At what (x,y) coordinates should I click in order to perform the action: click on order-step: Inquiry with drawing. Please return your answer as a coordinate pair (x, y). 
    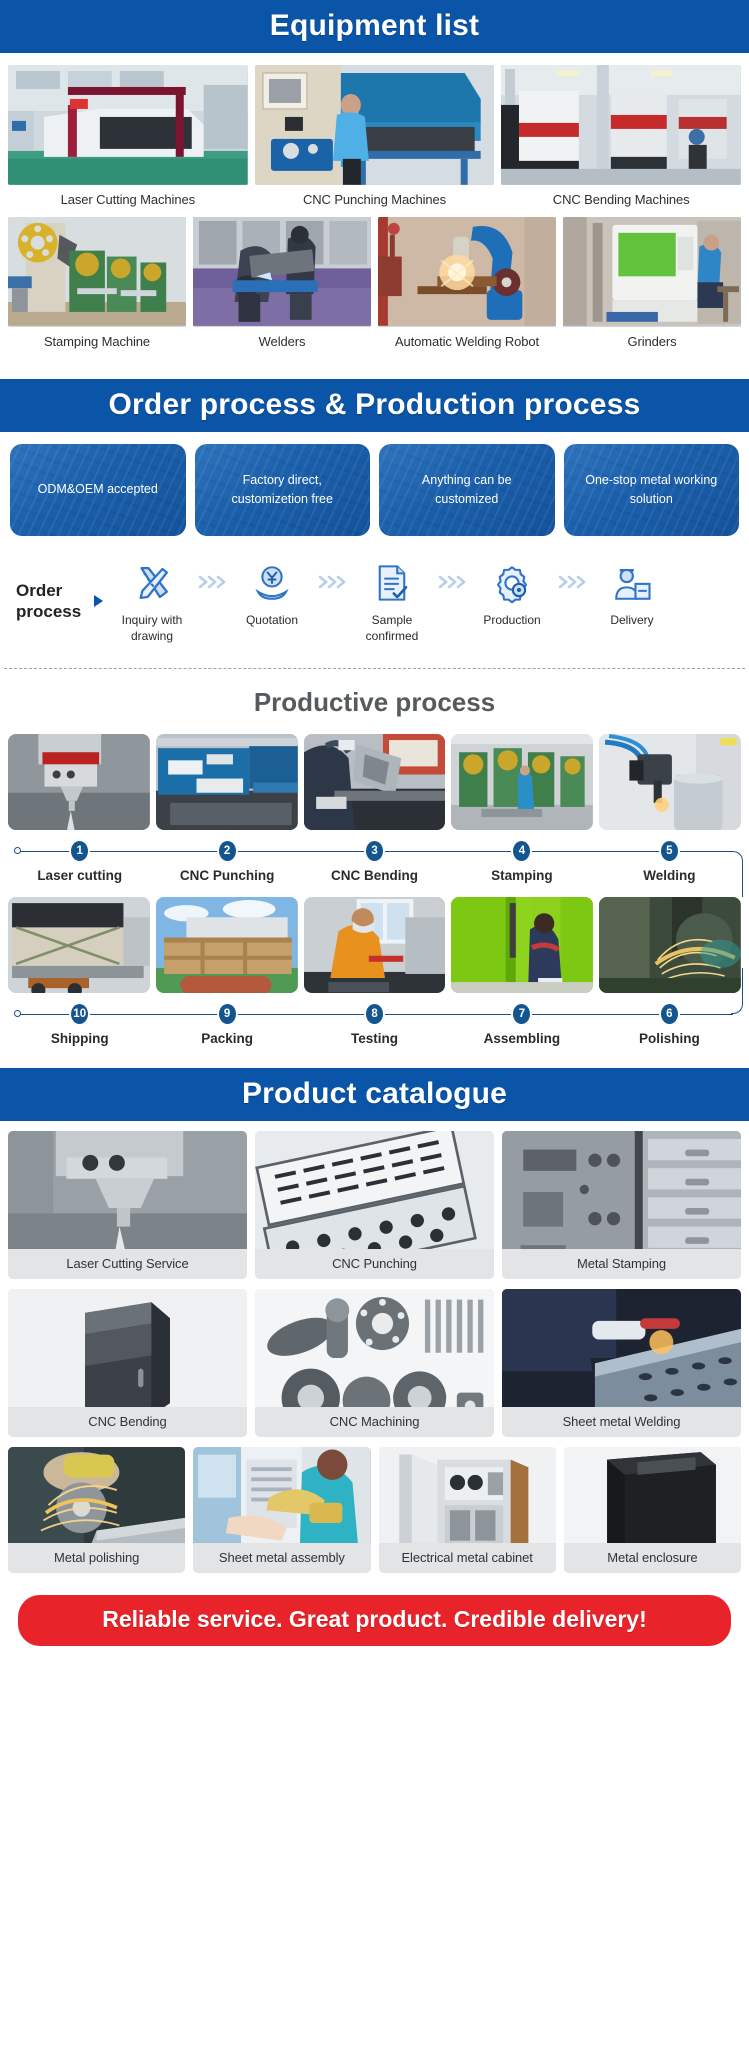
    Looking at the image, I should click on (152, 601).